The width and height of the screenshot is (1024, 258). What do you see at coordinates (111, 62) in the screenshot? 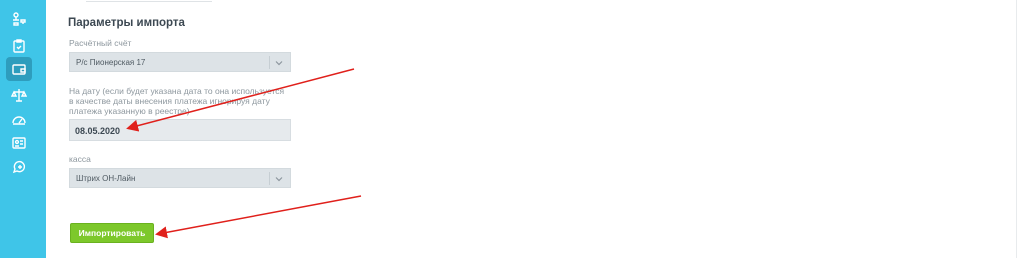
I see `account-value: Р/с Пионерская 17` at bounding box center [111, 62].